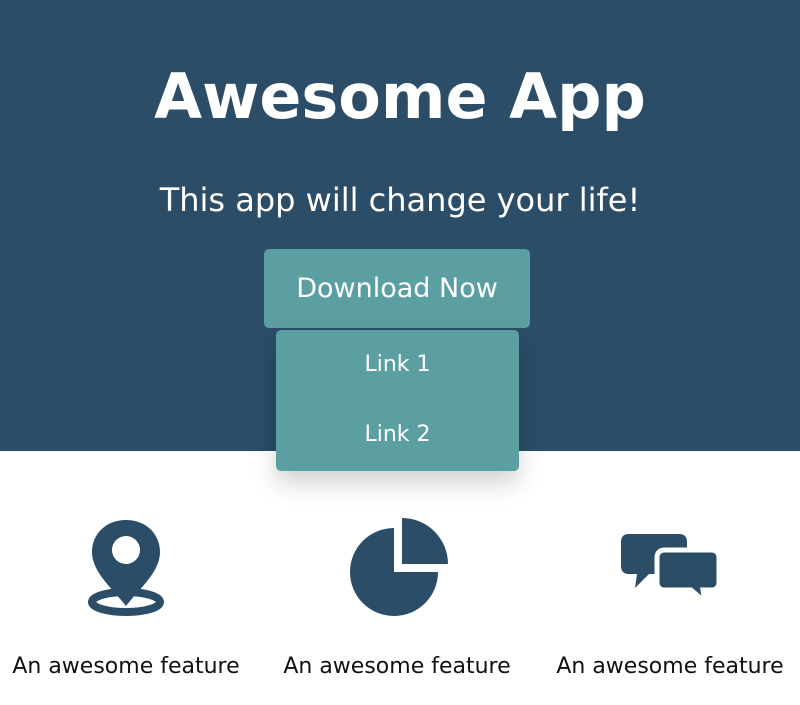  Describe the element at coordinates (400, 96) in the screenshot. I see `page-title: Awesome App` at that location.